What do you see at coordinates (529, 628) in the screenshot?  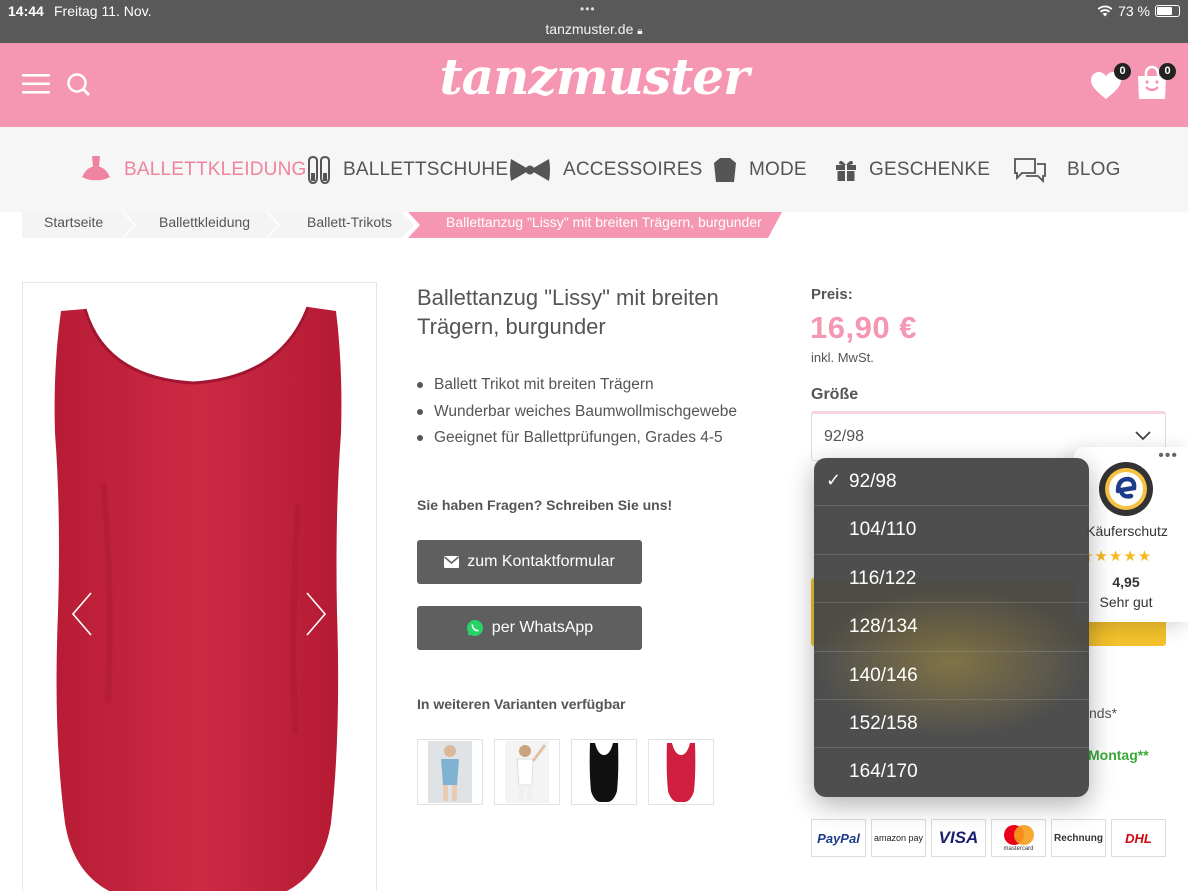 I see `whatsapp-button: per WhatsApp` at bounding box center [529, 628].